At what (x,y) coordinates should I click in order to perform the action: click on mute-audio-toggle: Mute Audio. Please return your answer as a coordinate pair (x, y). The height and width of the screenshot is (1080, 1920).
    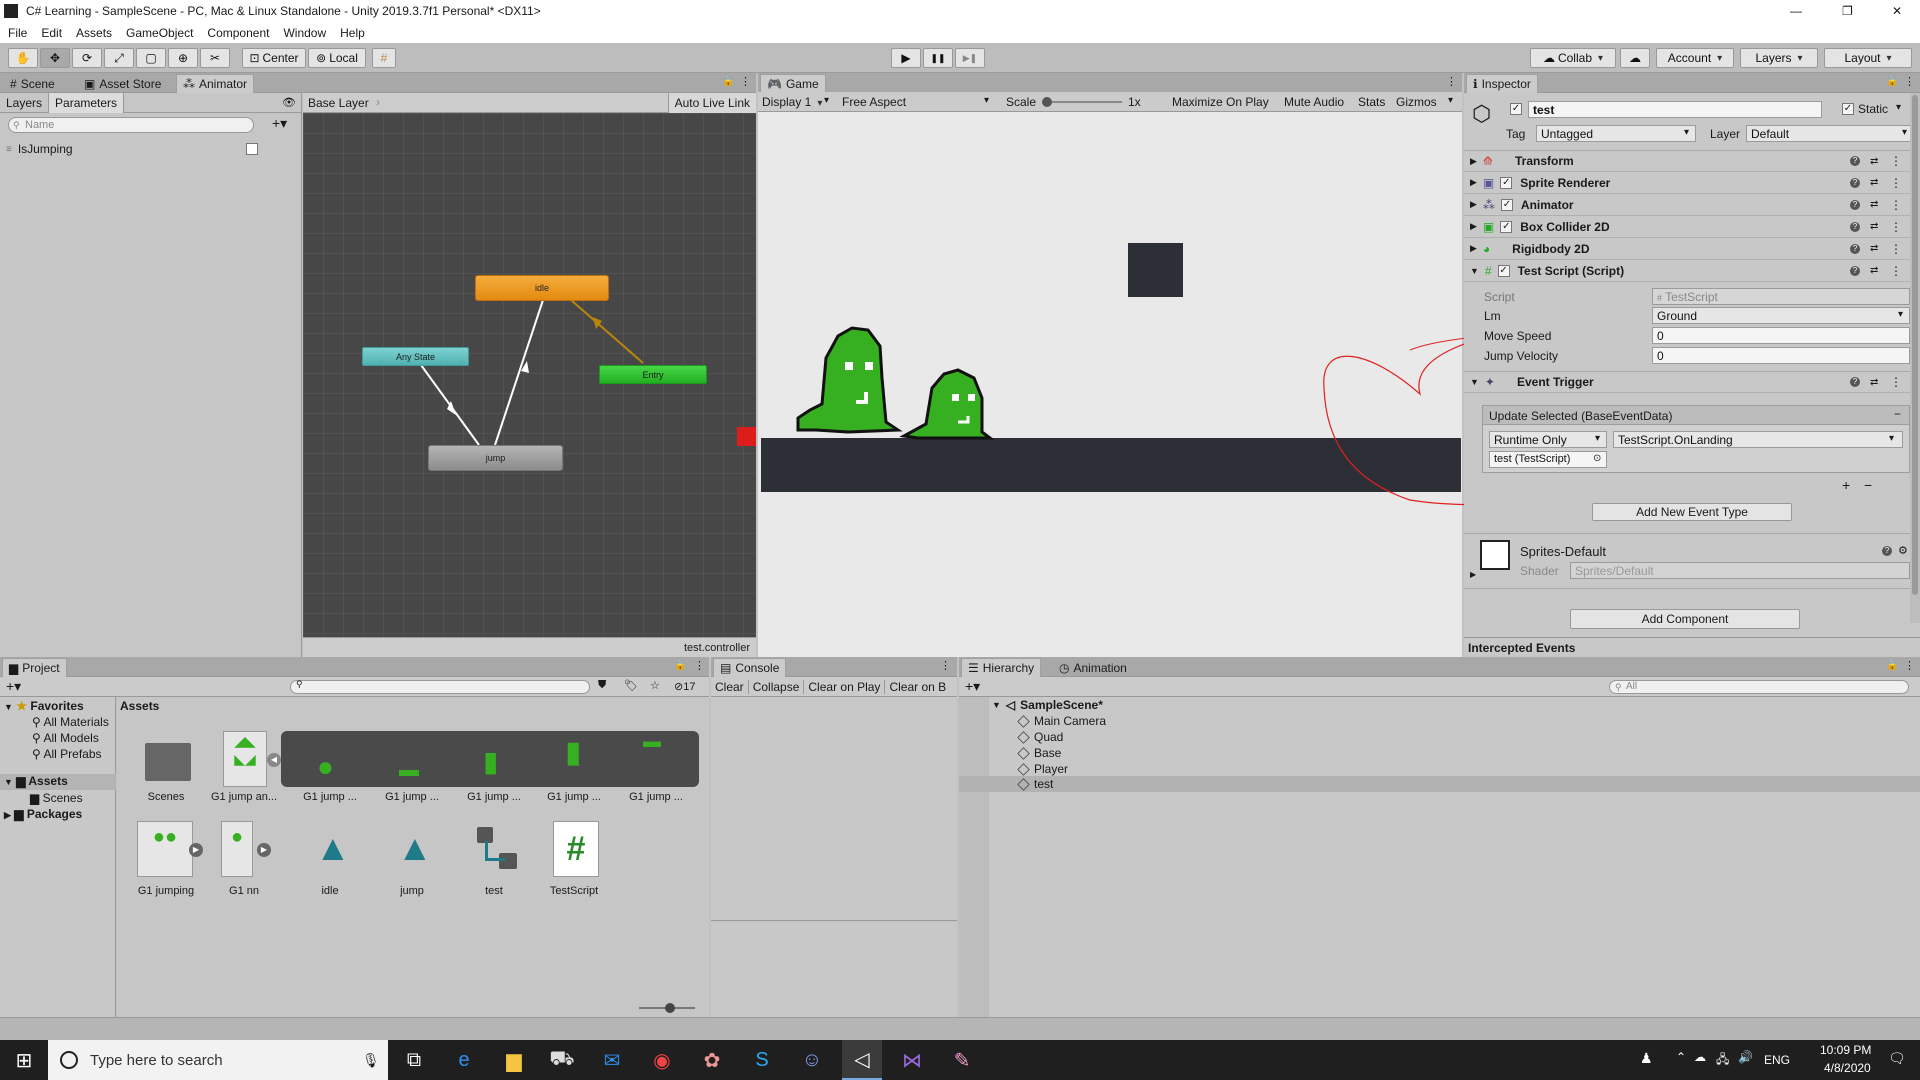
    Looking at the image, I should click on (1314, 102).